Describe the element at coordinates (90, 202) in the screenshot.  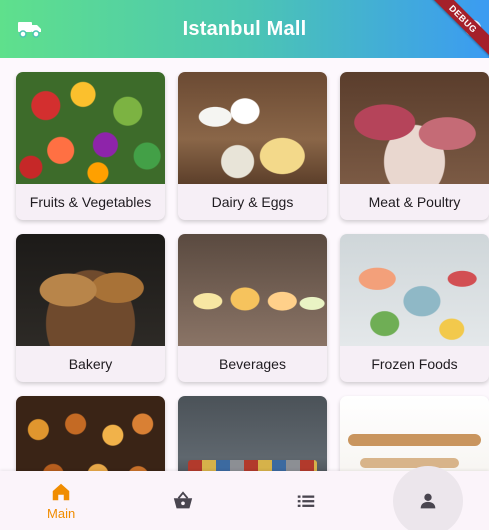
I see `category-label: Fruits & Vegetables` at that location.